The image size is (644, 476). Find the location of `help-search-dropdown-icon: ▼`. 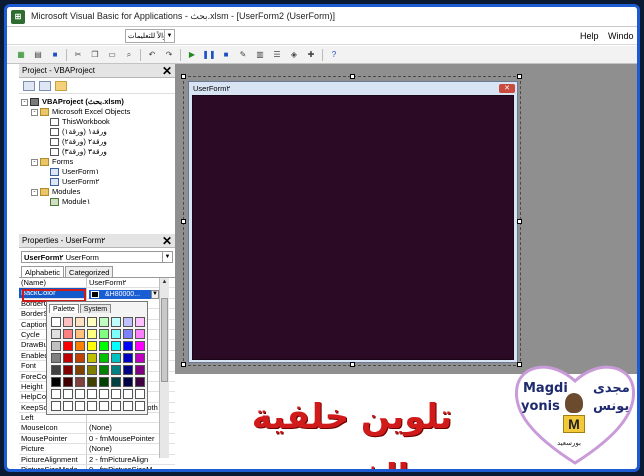

help-search-dropdown-icon: ▼ is located at coordinates (170, 36).